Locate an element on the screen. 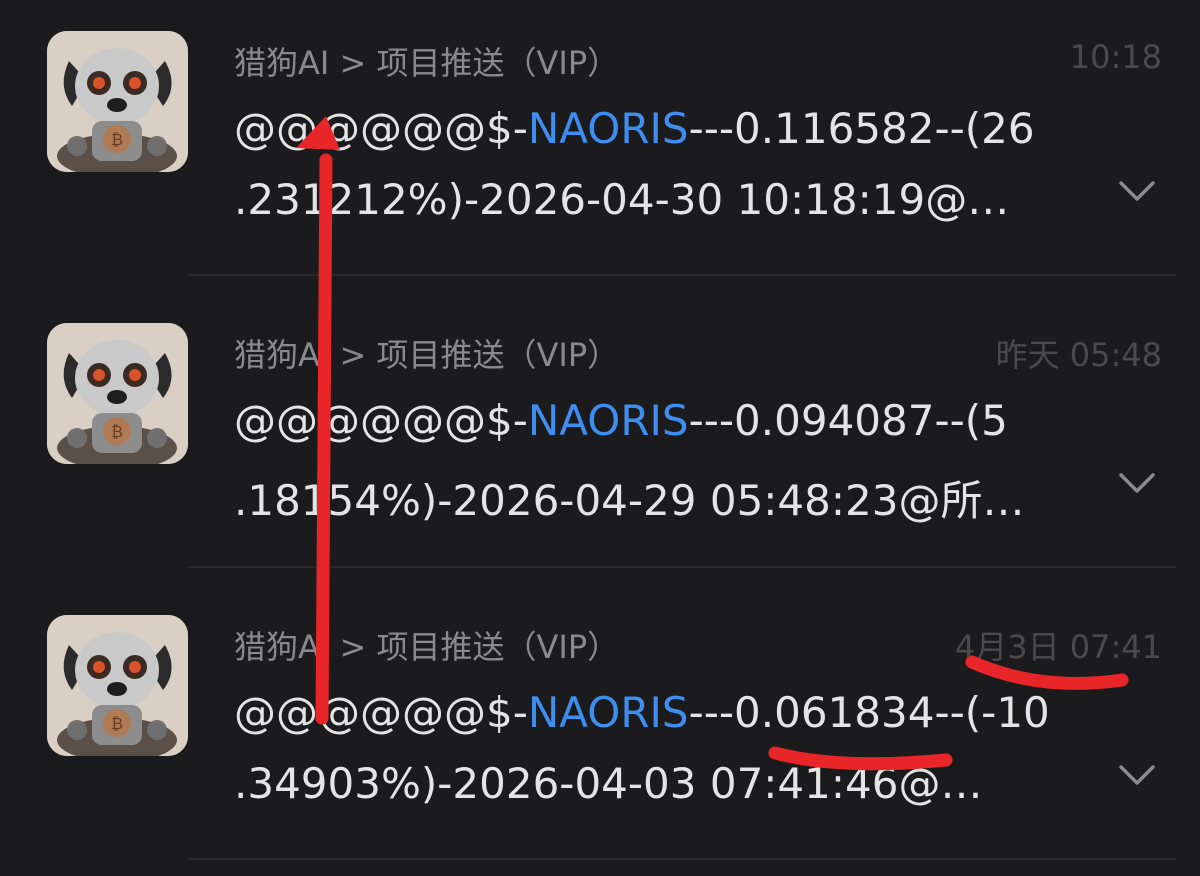 This screenshot has height=876, width=1200. message-time: 10:18 is located at coordinates (1115, 57).